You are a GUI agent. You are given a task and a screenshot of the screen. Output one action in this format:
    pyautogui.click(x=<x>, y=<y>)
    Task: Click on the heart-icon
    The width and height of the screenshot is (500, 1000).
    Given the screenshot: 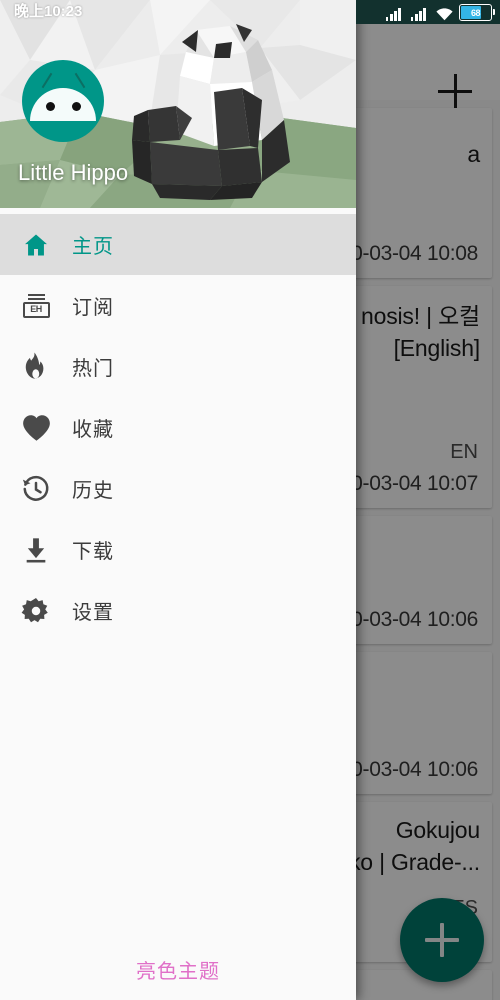 What is the action you would take?
    pyautogui.click(x=36, y=428)
    